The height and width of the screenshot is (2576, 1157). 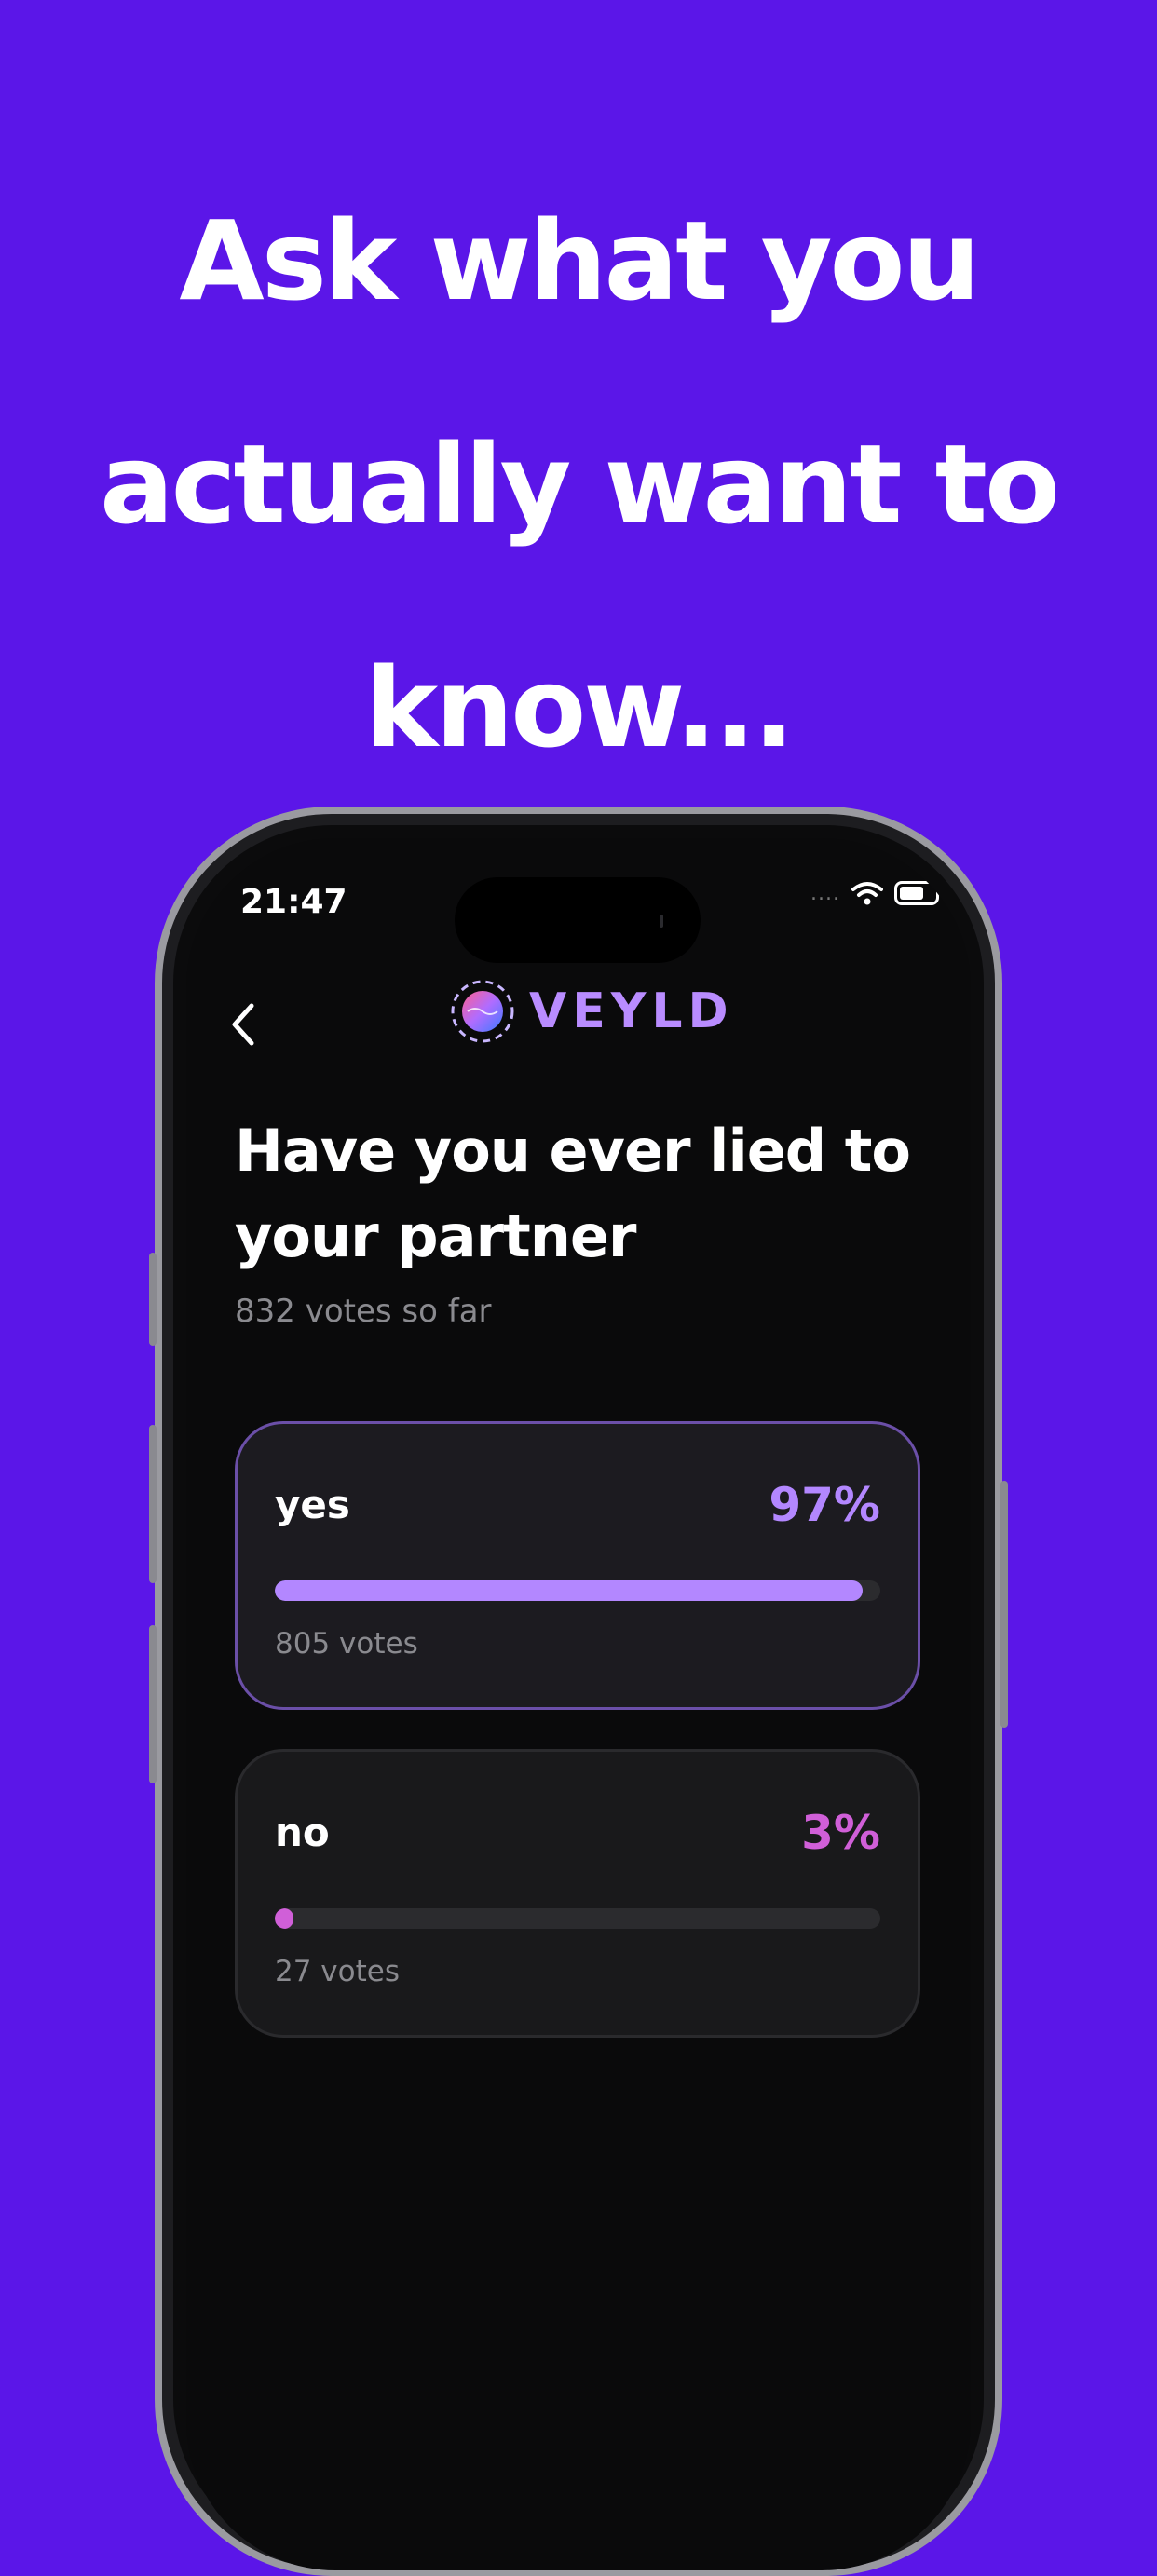 What do you see at coordinates (312, 1504) in the screenshot?
I see `option-label: yes` at bounding box center [312, 1504].